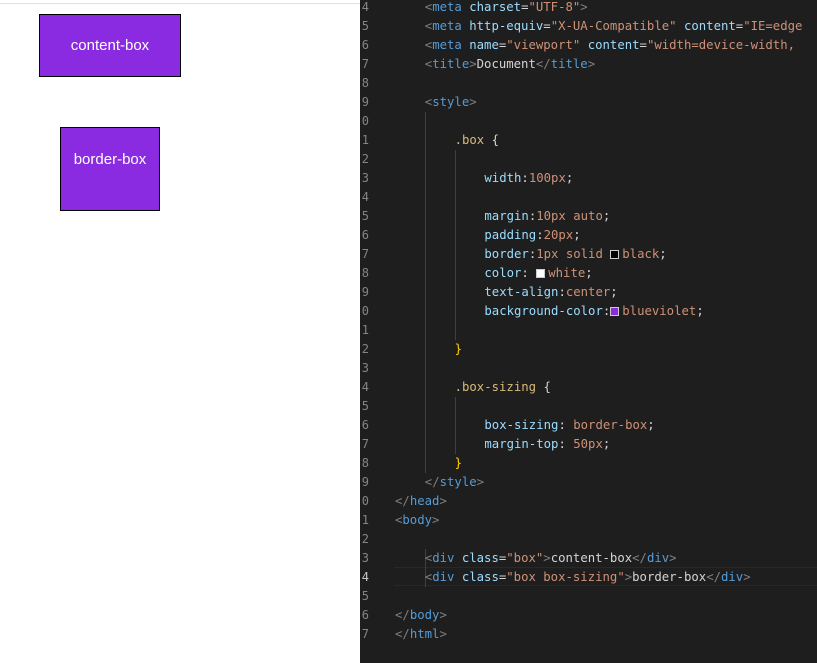 This screenshot has width=817, height=663. I want to click on code-token: white, so click(567, 273).